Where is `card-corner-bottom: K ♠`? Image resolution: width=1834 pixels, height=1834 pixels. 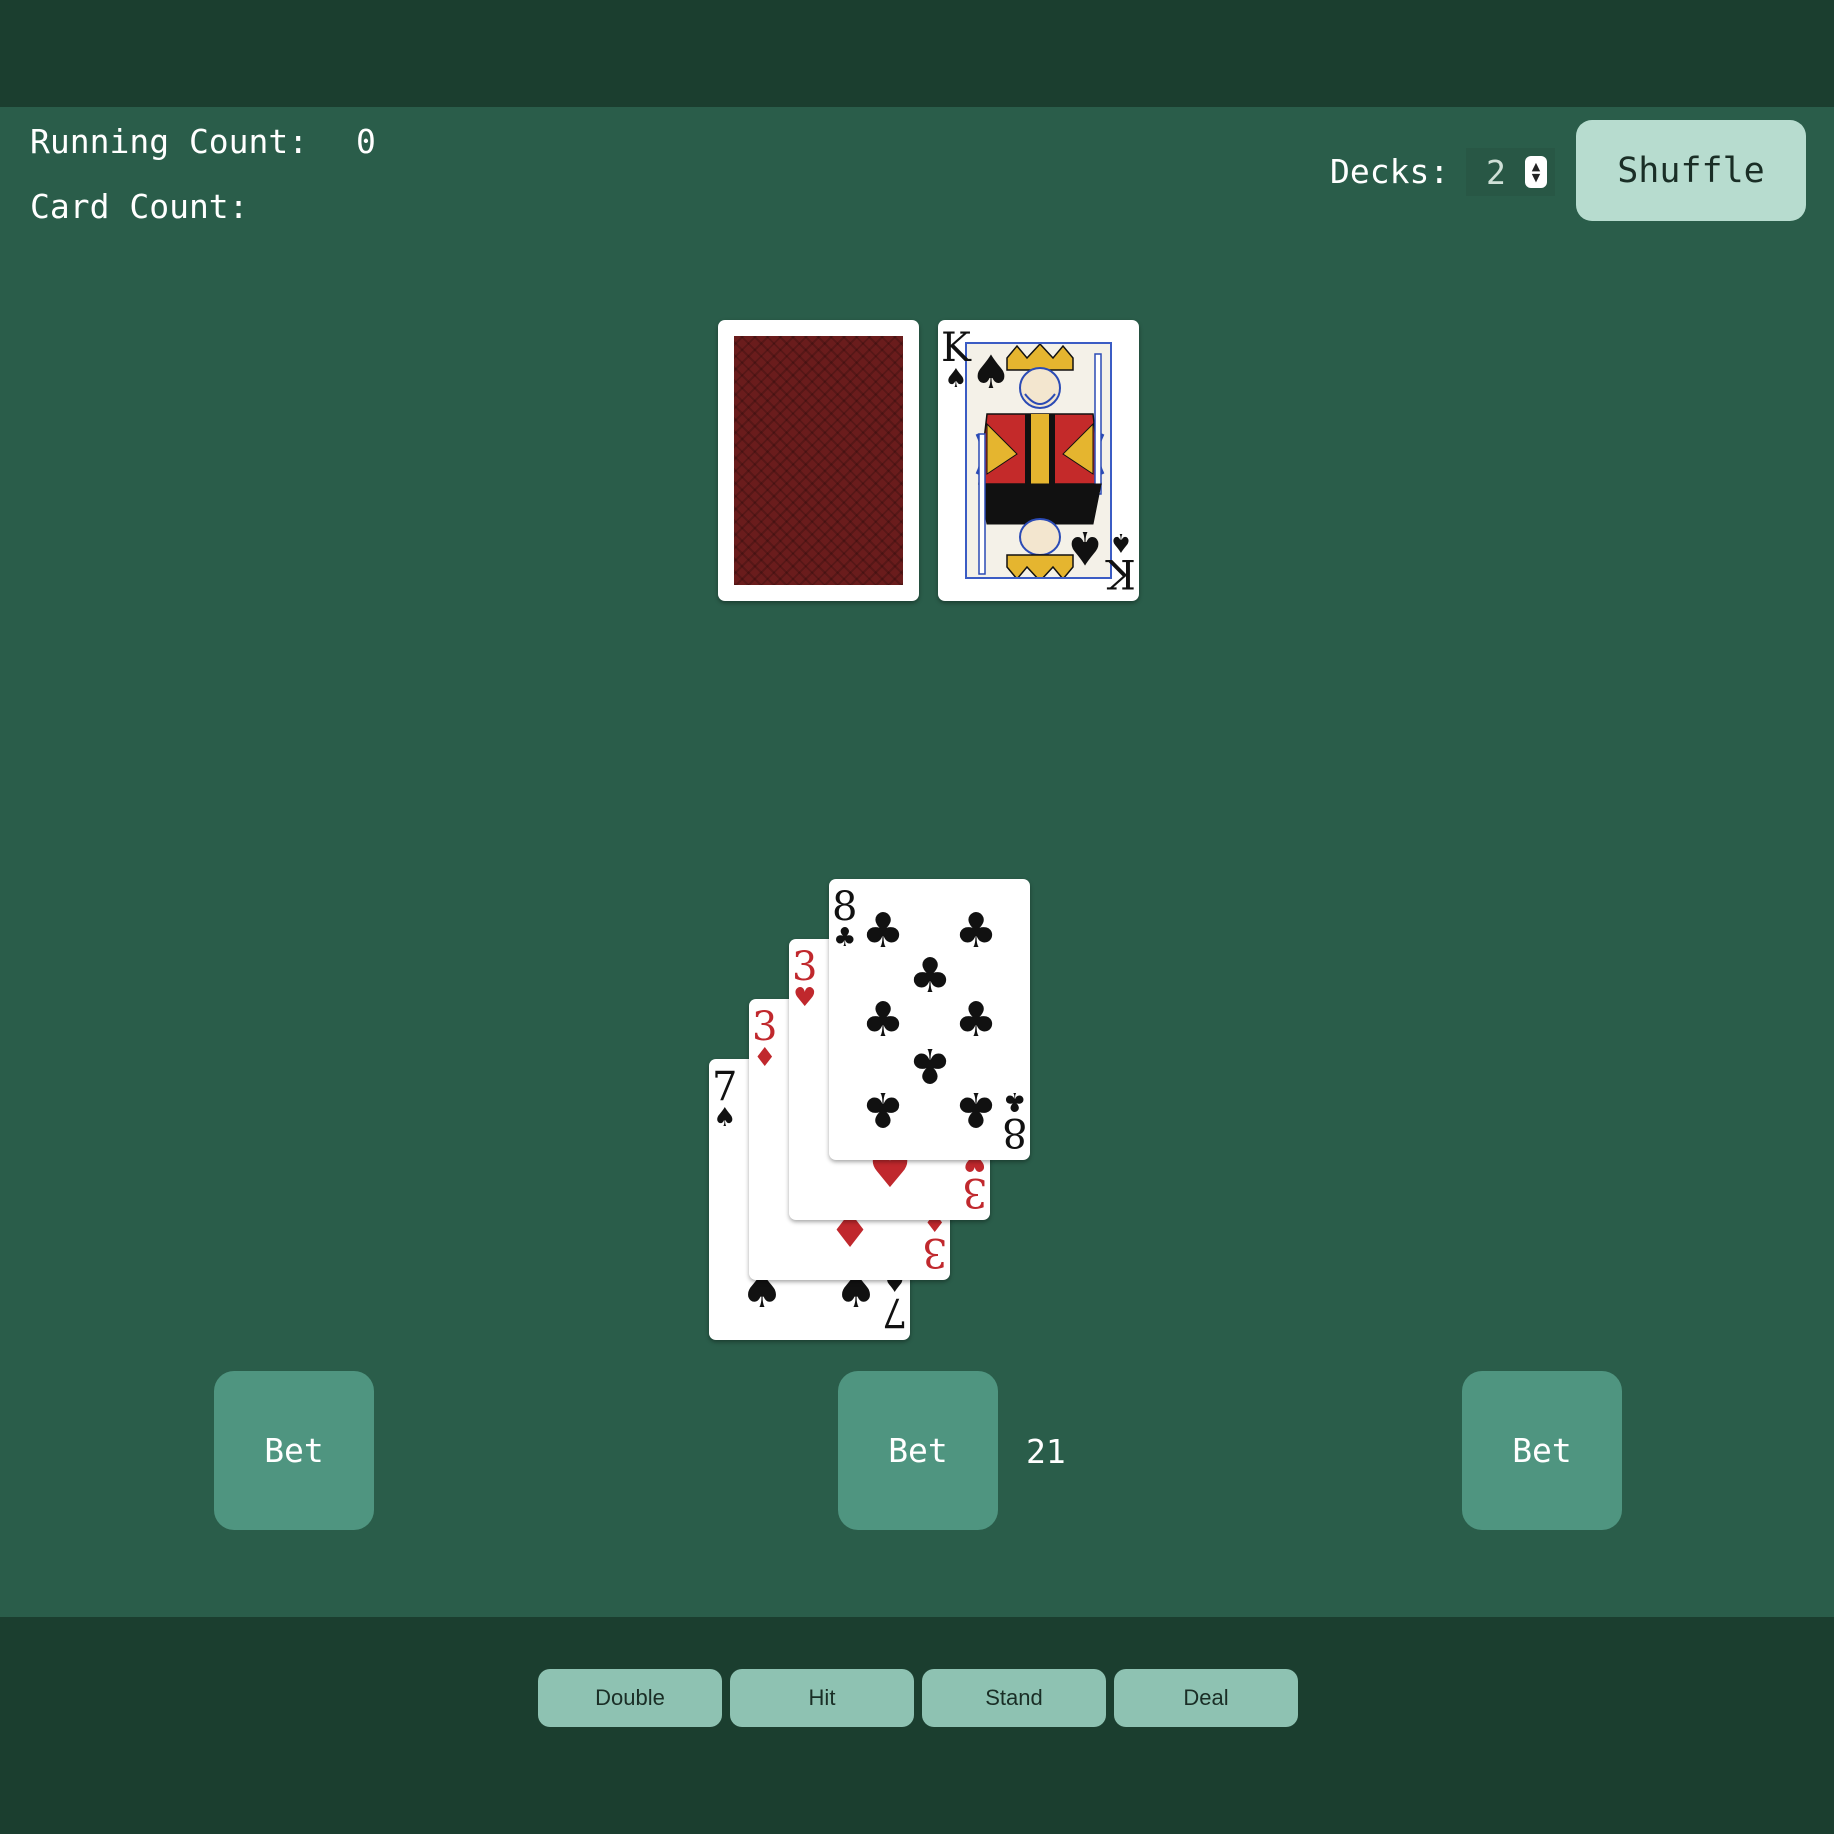 card-corner-bottom: K ♠ is located at coordinates (1121, 561).